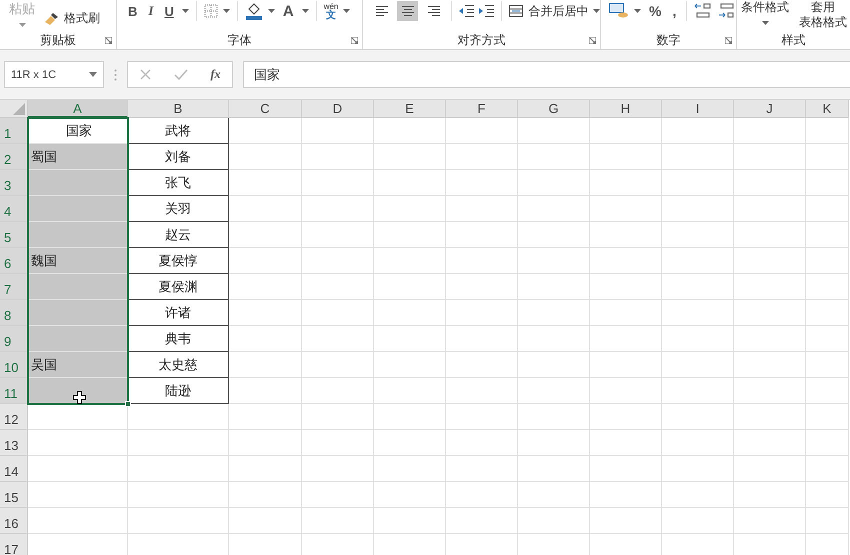  What do you see at coordinates (14, 287) in the screenshot?
I see `row-header: 7` at bounding box center [14, 287].